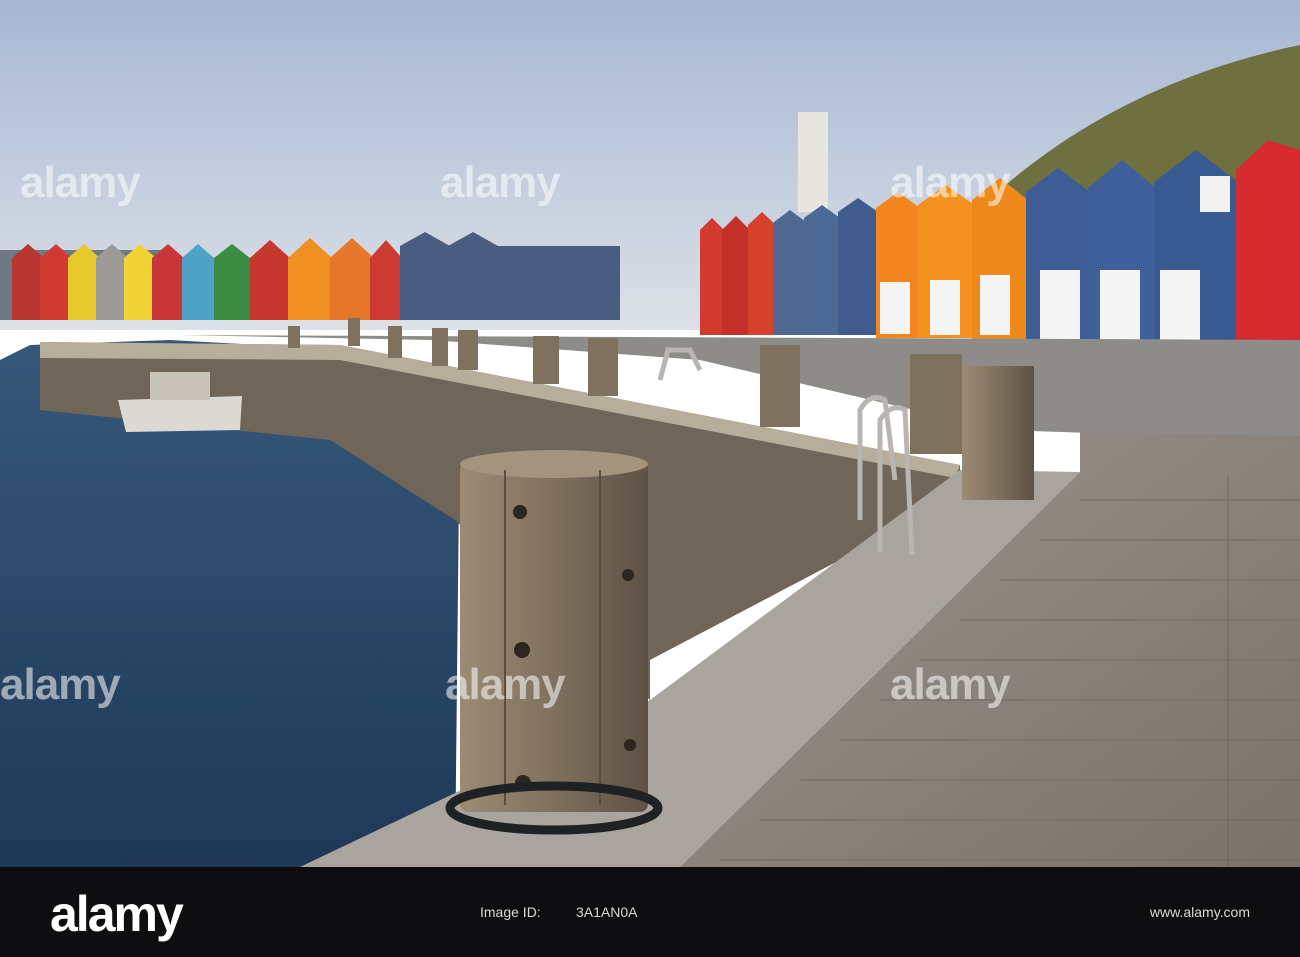 Image resolution: width=1300 pixels, height=957 pixels. I want to click on brand-logo: alamy, so click(117, 914).